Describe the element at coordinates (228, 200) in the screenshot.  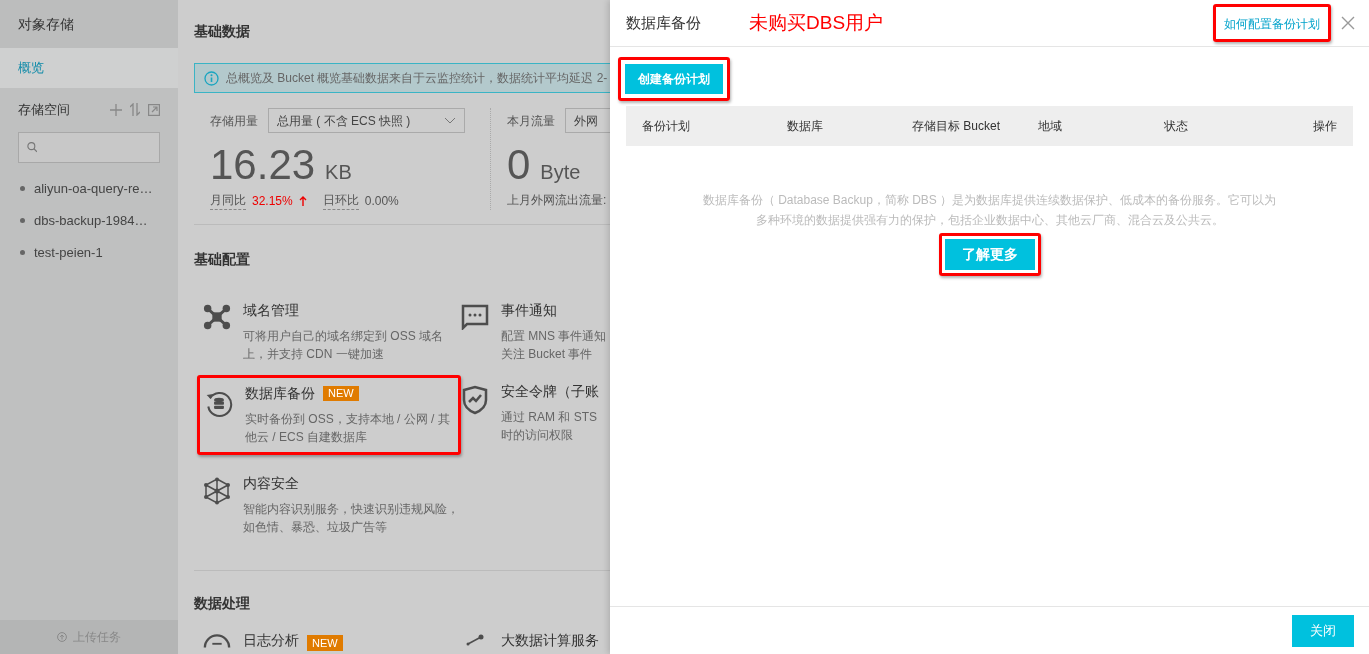
I see `stat-label: 月同比` at that location.